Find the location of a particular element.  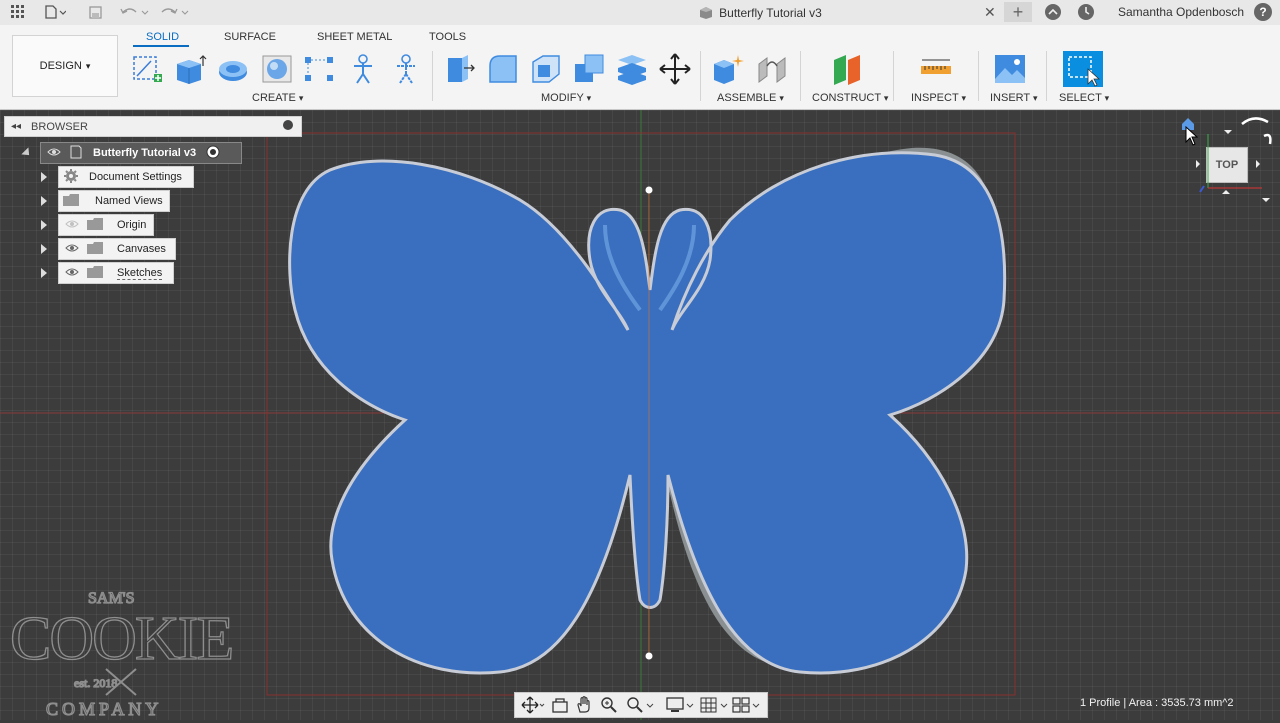

press-pull-icon is located at coordinates (459, 69).